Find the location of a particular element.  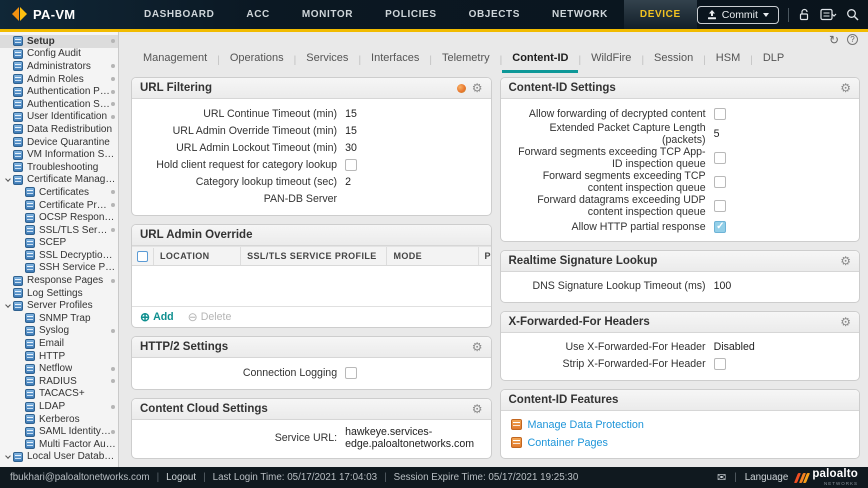

column-header: PROPERTIES is located at coordinates (485, 256).